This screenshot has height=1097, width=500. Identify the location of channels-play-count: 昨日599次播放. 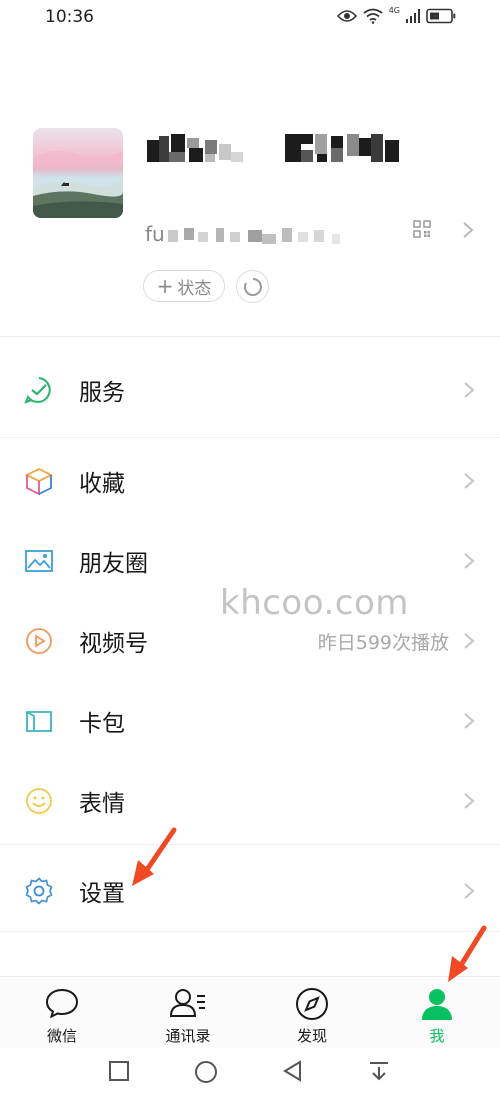
(383, 642).